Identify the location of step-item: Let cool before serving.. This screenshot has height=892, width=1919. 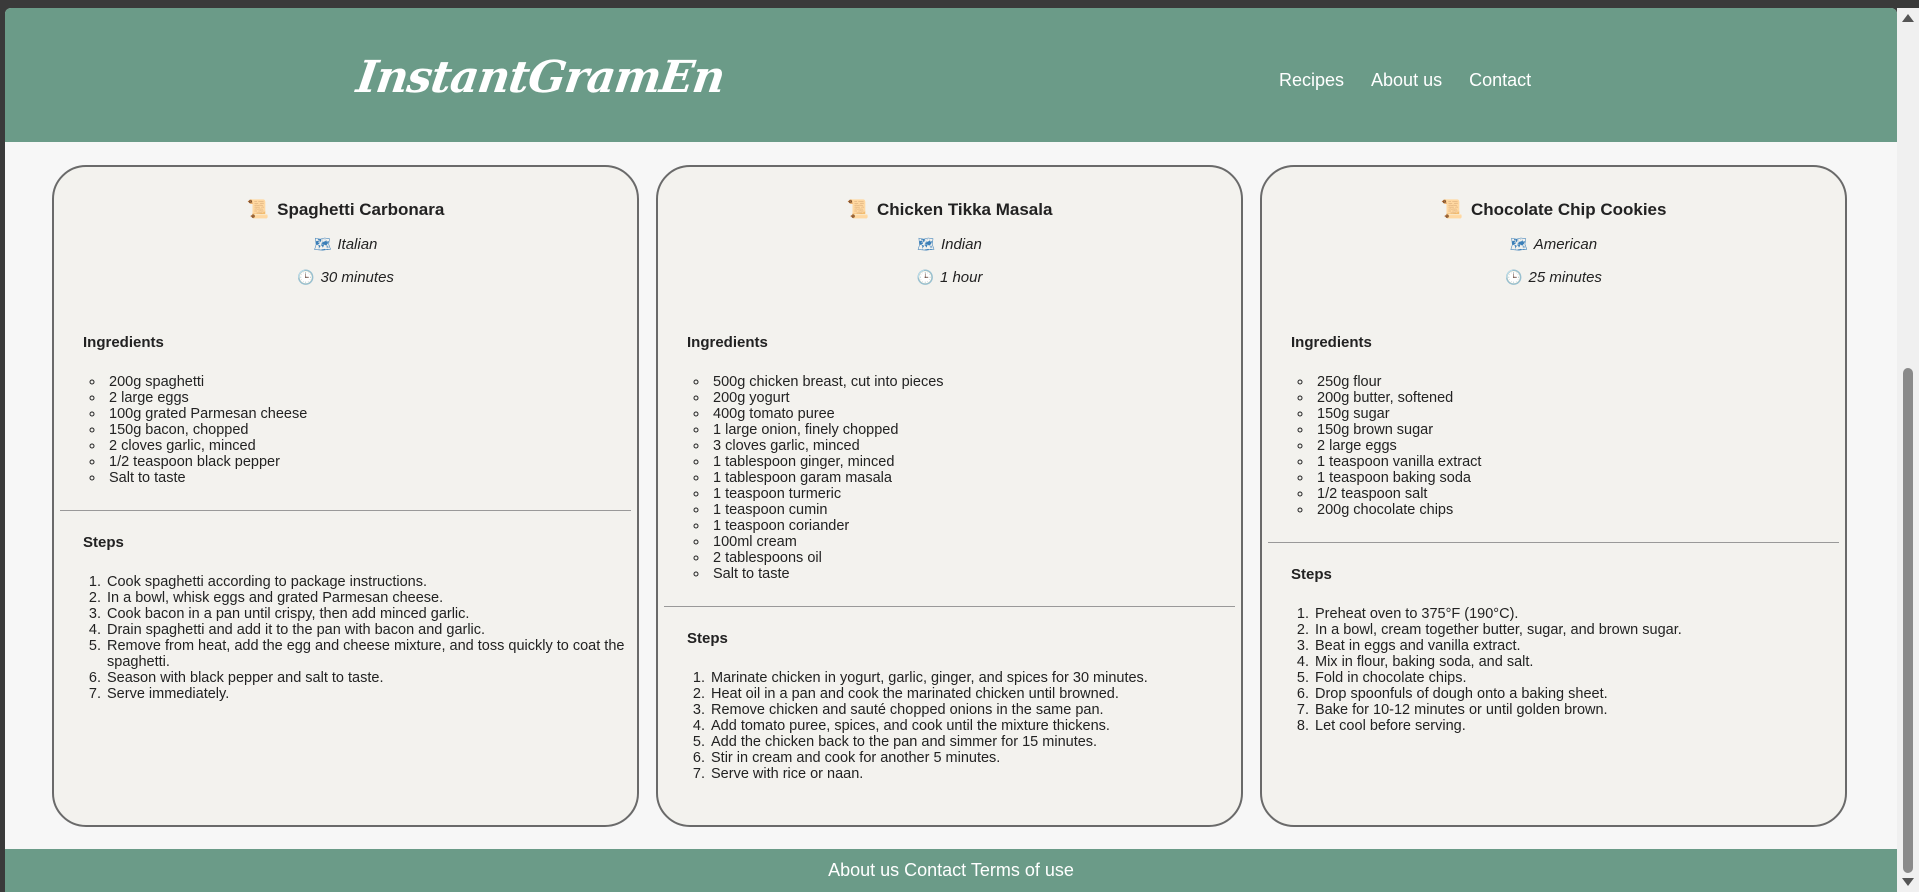
(1575, 726).